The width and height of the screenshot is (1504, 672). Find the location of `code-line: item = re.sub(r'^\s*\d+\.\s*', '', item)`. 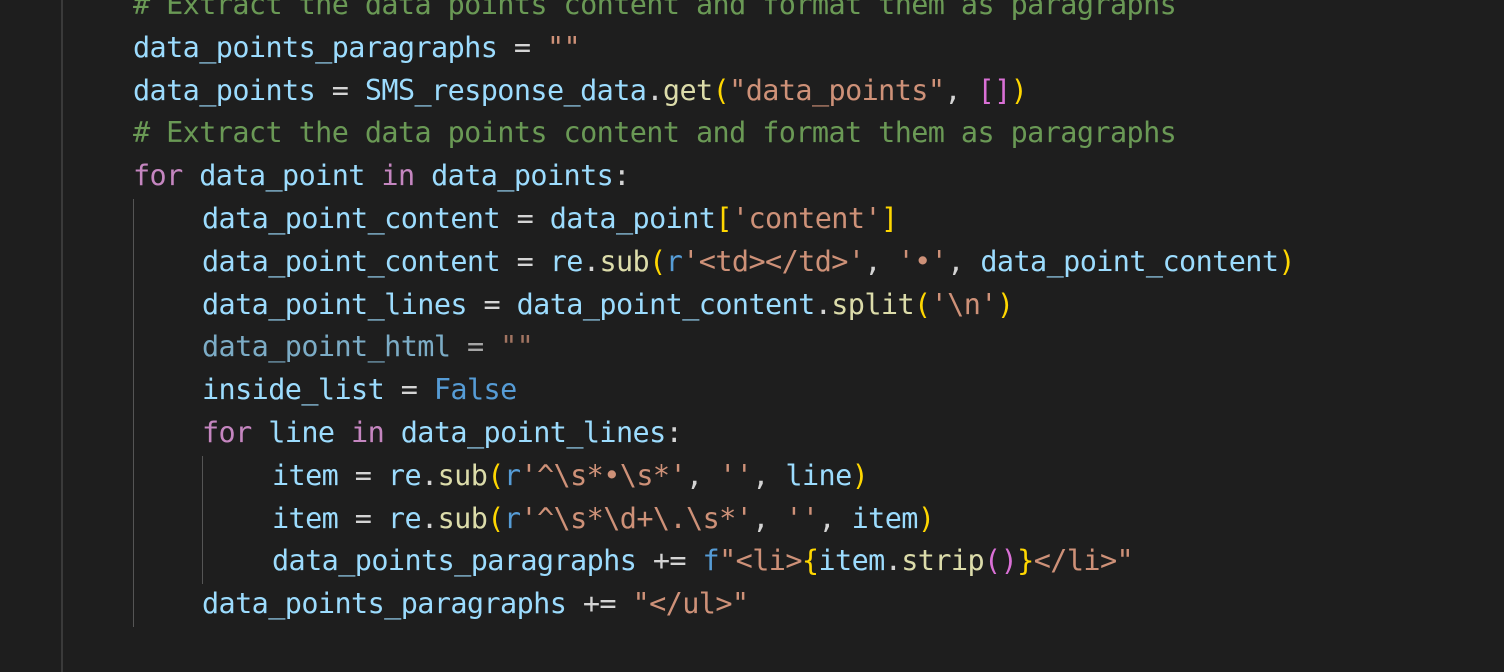

code-line: item = re.sub(r'^\s*\d+\.\s*', '', item) is located at coordinates (714, 519).